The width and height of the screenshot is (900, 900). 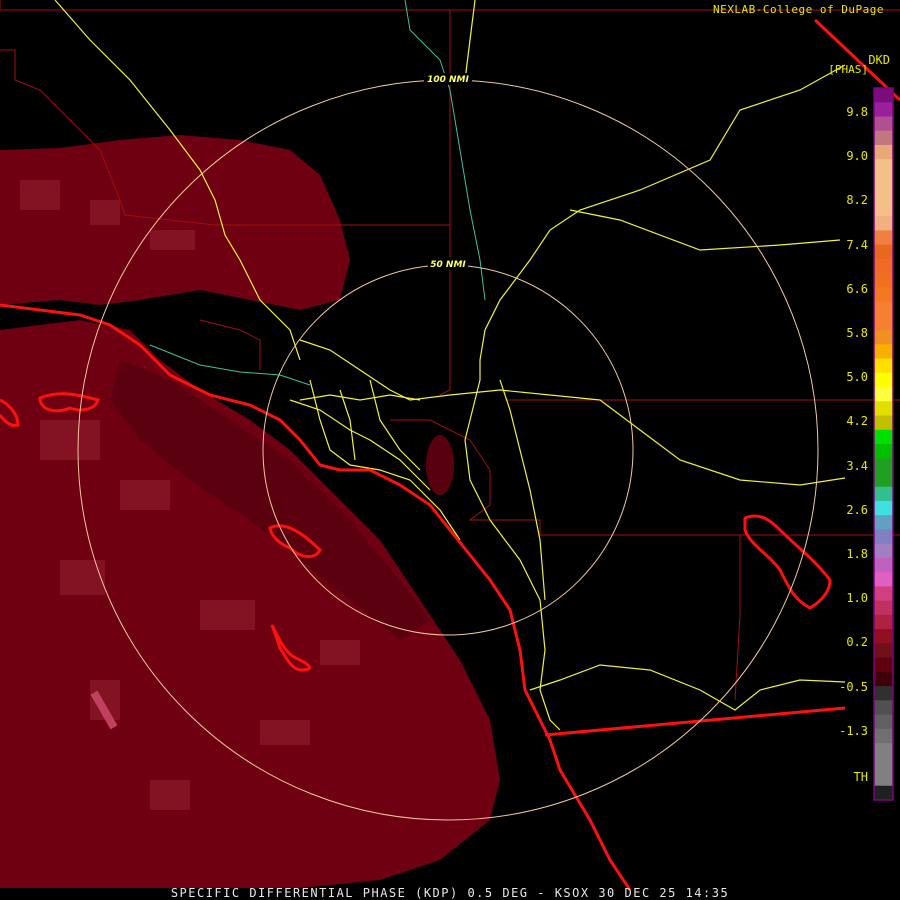 I want to click on range-ring-100-label: 100 NMI, so click(x=448, y=80).